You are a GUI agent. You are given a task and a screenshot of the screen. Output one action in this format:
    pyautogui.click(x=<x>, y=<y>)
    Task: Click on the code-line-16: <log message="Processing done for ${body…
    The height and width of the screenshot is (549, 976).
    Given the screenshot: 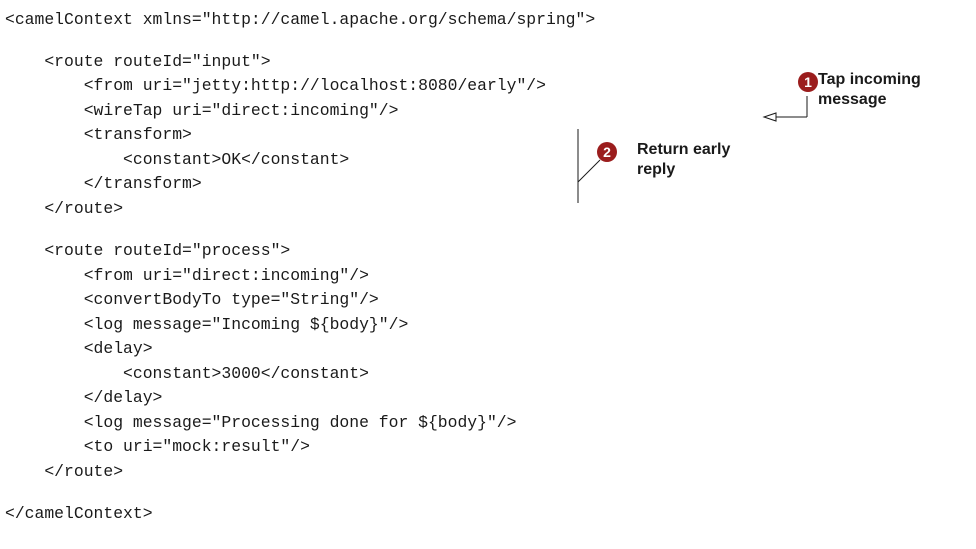 What is the action you would take?
    pyautogui.click(x=261, y=422)
    